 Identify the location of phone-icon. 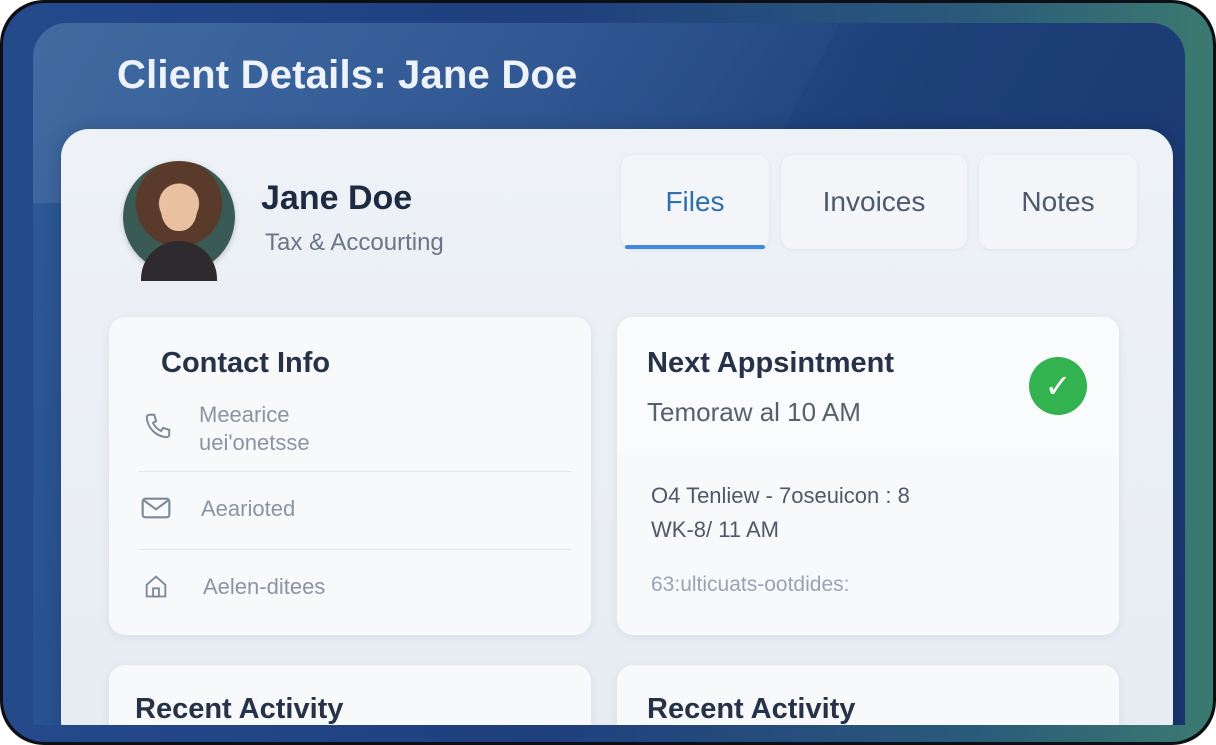
(158, 426).